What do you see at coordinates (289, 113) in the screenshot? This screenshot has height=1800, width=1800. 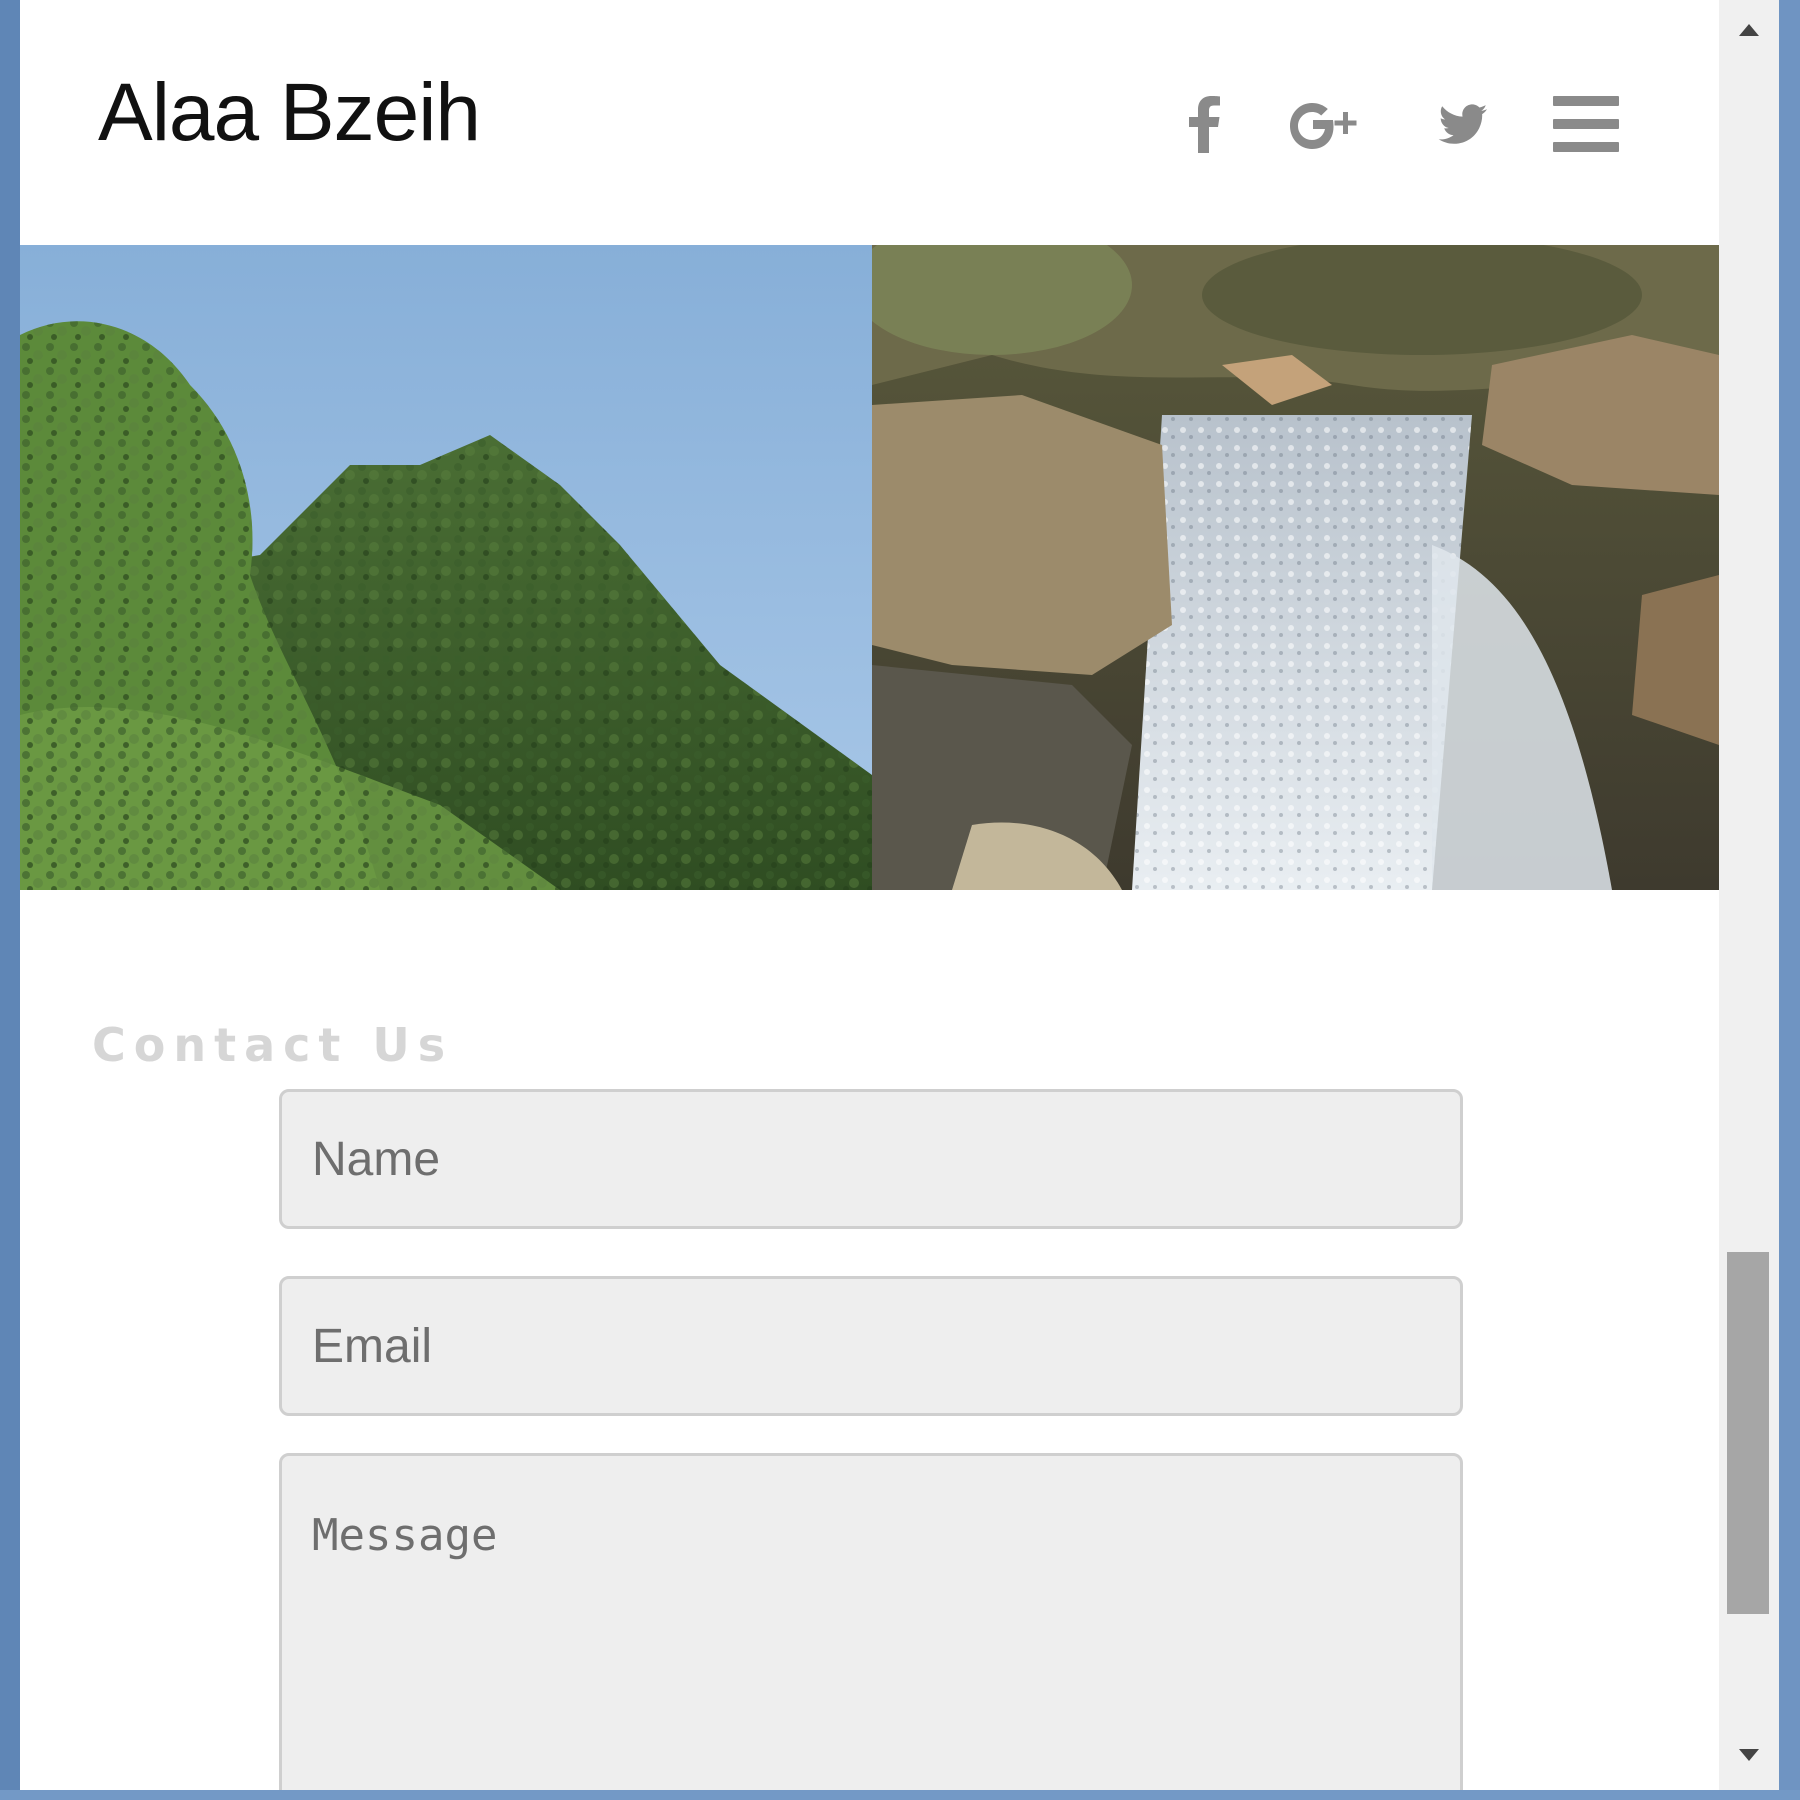 I see `site-title: Alaa Bzeih` at bounding box center [289, 113].